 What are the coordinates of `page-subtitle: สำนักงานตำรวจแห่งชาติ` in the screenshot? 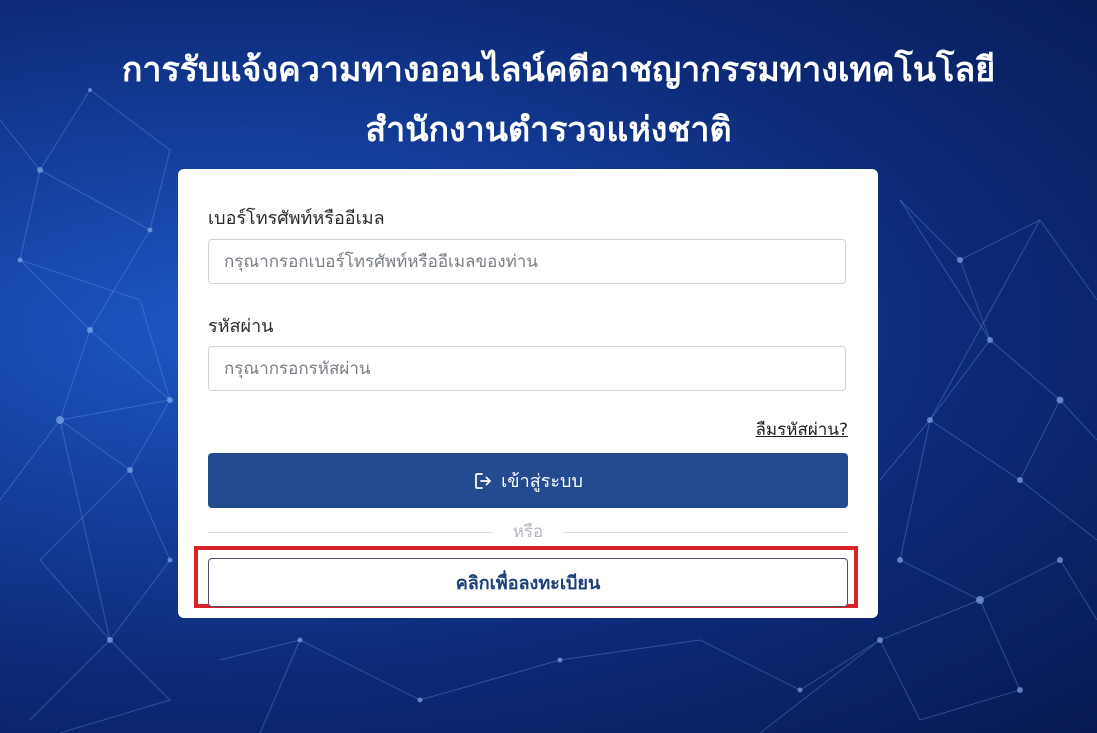 It's located at (548, 130).